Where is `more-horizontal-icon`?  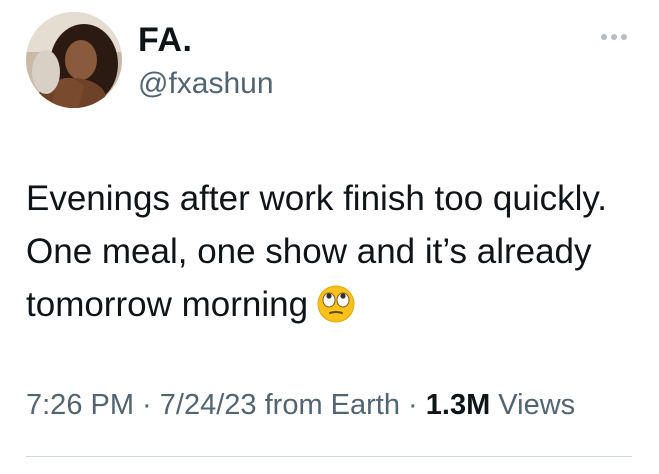 more-horizontal-icon is located at coordinates (614, 37).